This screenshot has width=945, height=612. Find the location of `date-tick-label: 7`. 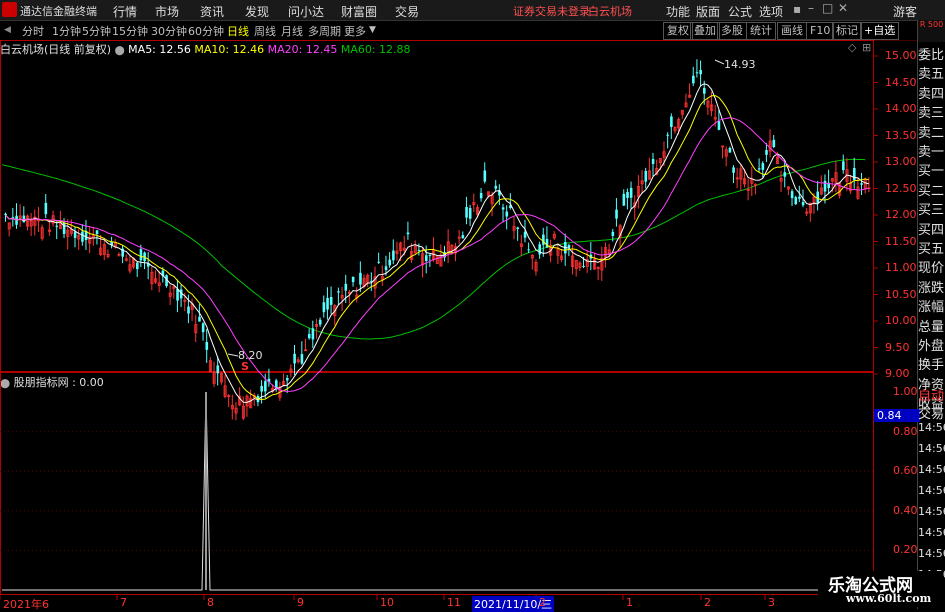

date-tick-label: 7 is located at coordinates (123, 602).